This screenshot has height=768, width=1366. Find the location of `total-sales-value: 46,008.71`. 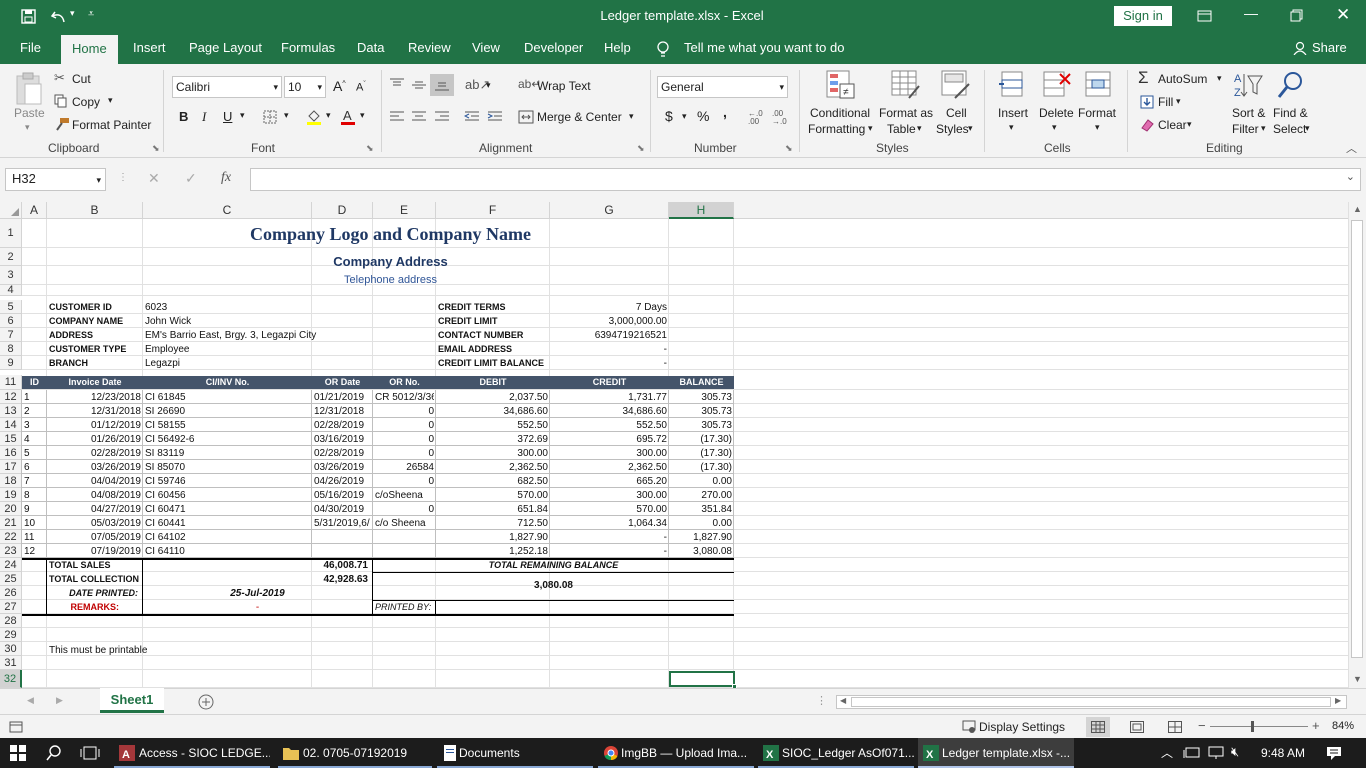

total-sales-value: 46,008.71 is located at coordinates (256, 565).